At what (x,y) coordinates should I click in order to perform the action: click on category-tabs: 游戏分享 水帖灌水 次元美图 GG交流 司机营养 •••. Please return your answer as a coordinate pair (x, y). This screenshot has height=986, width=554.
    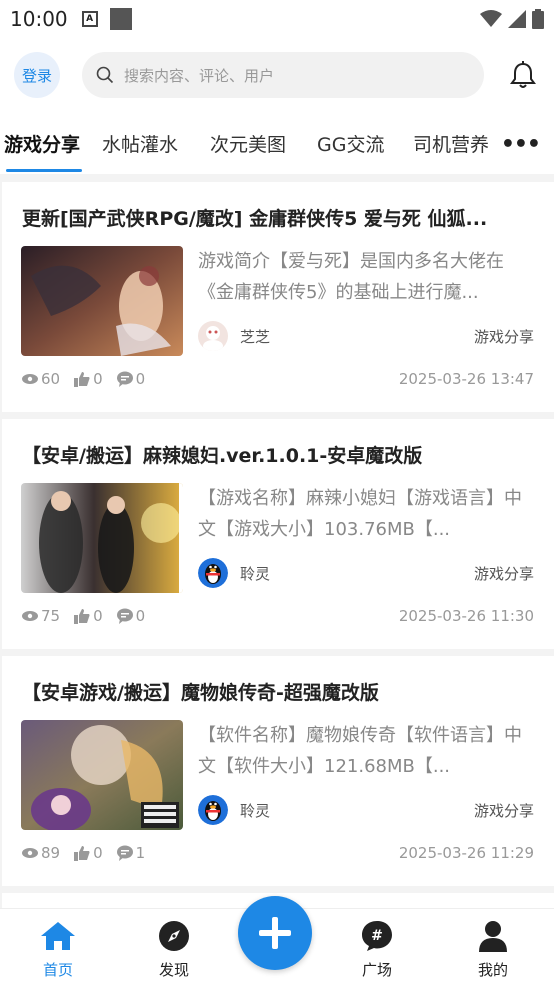
    Looking at the image, I should click on (277, 143).